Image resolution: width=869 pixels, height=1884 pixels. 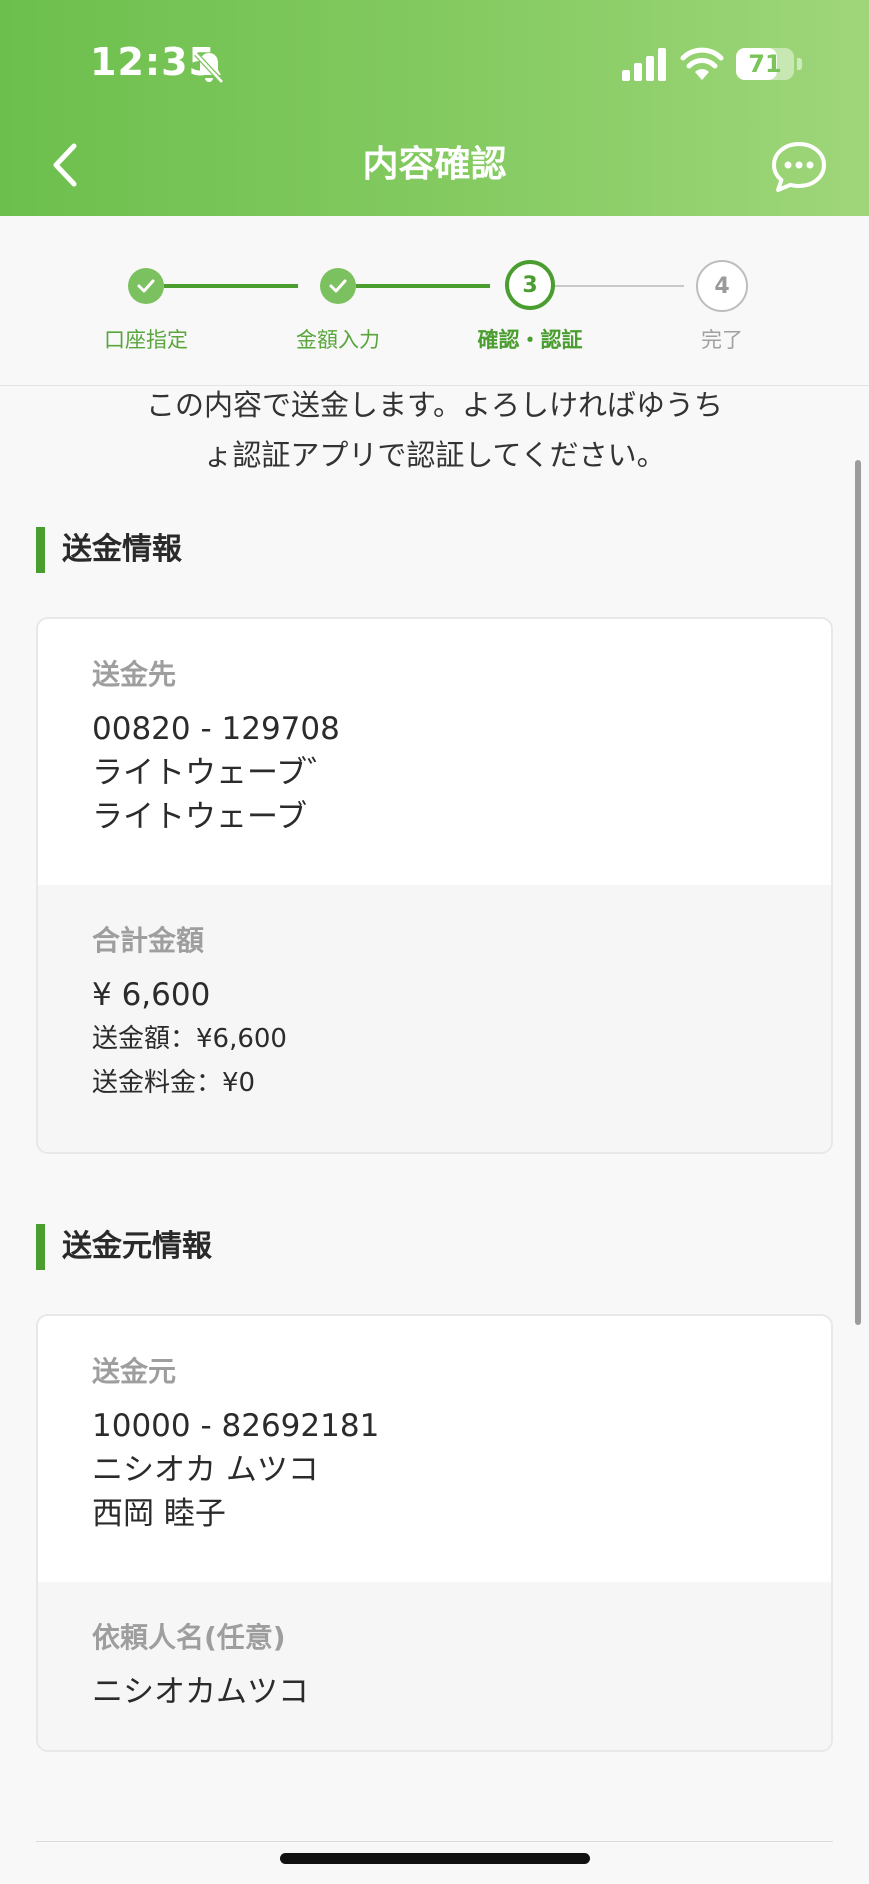 I want to click on requester-block: 依頼人名(任意) ニシオカムツコ, so click(x=434, y=1666).